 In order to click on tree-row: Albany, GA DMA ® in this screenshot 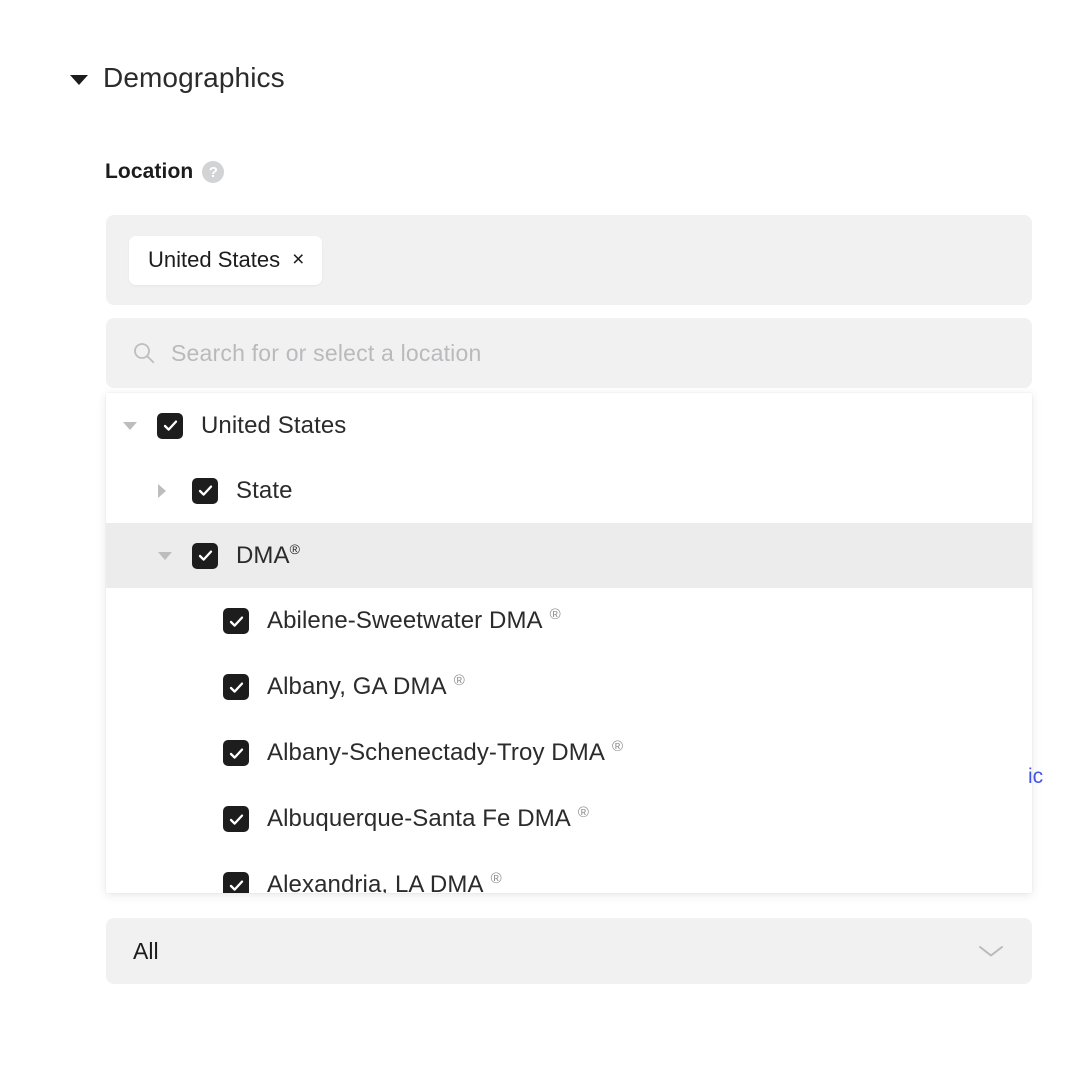, I will do `click(569, 687)`.